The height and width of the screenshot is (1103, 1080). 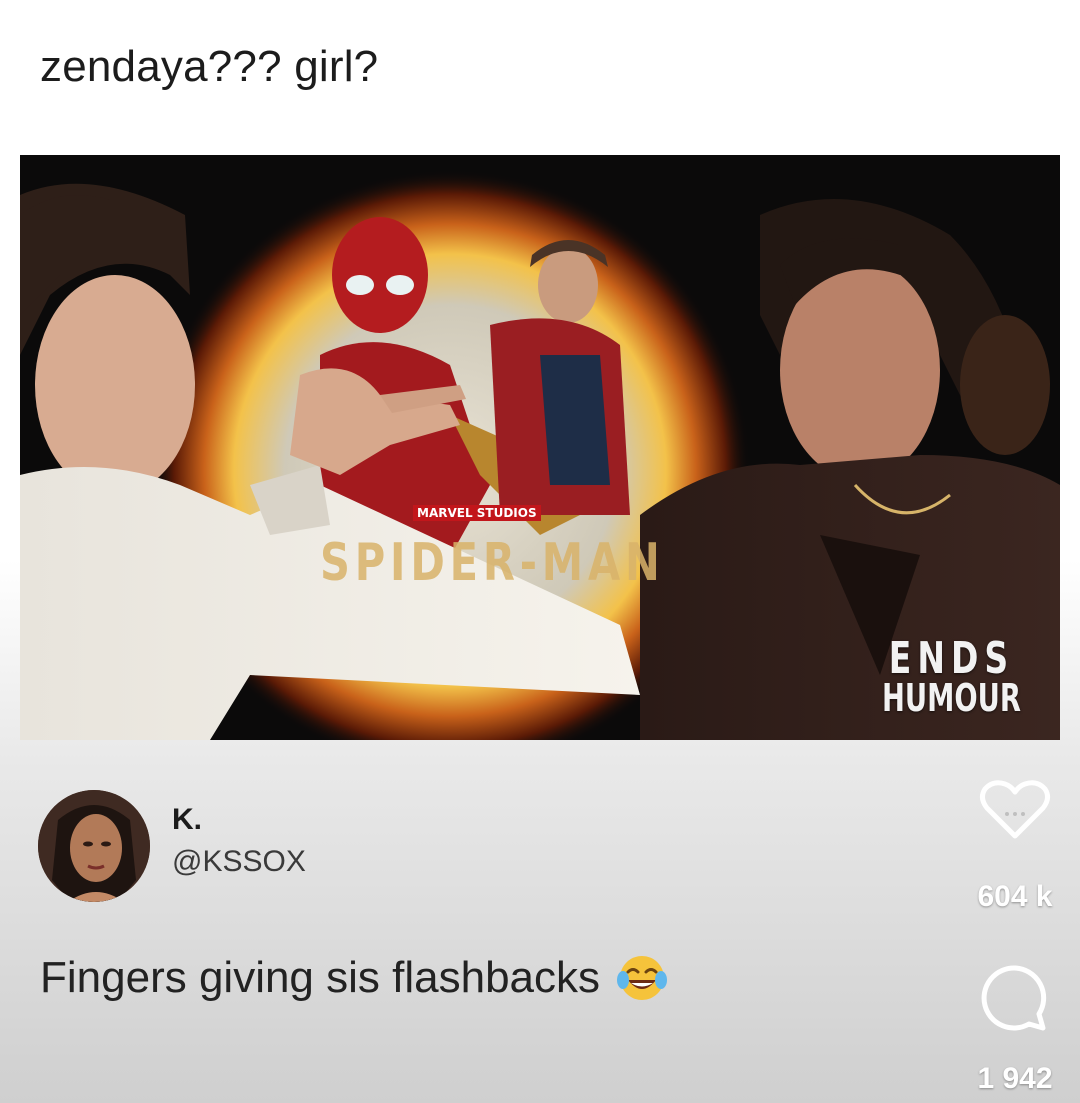 I want to click on heart-icon, so click(x=1015, y=810).